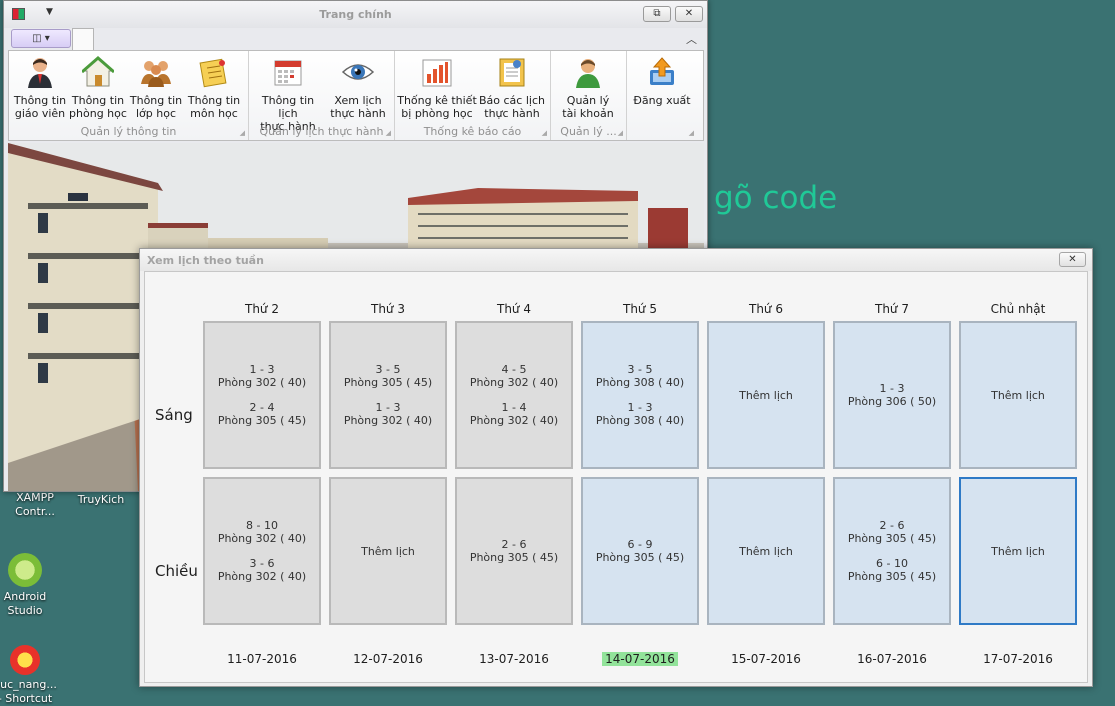 This screenshot has width=1115, height=706. What do you see at coordinates (1018, 309) in the screenshot?
I see `day-header: Chủ nhật` at bounding box center [1018, 309].